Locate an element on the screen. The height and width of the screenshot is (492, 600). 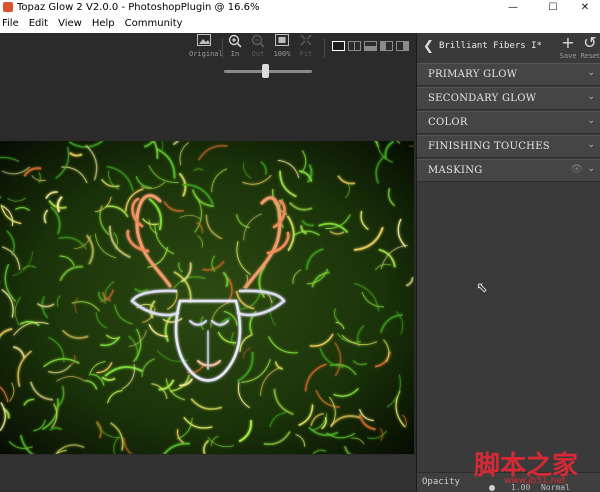
preset-header: ❮ Brilliant Fibers I* + Save ↺ Reset is located at coordinates (508, 47).